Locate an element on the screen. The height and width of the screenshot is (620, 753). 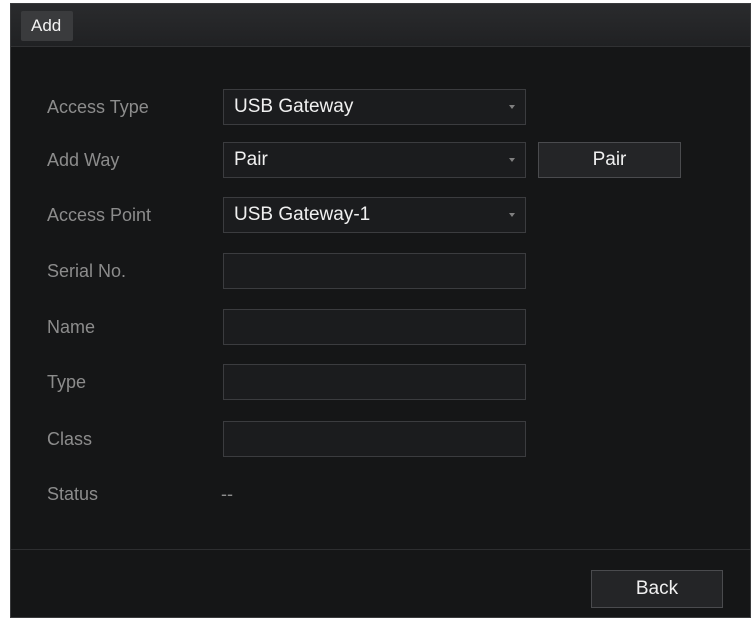
serial-no-field is located at coordinates (374, 271).